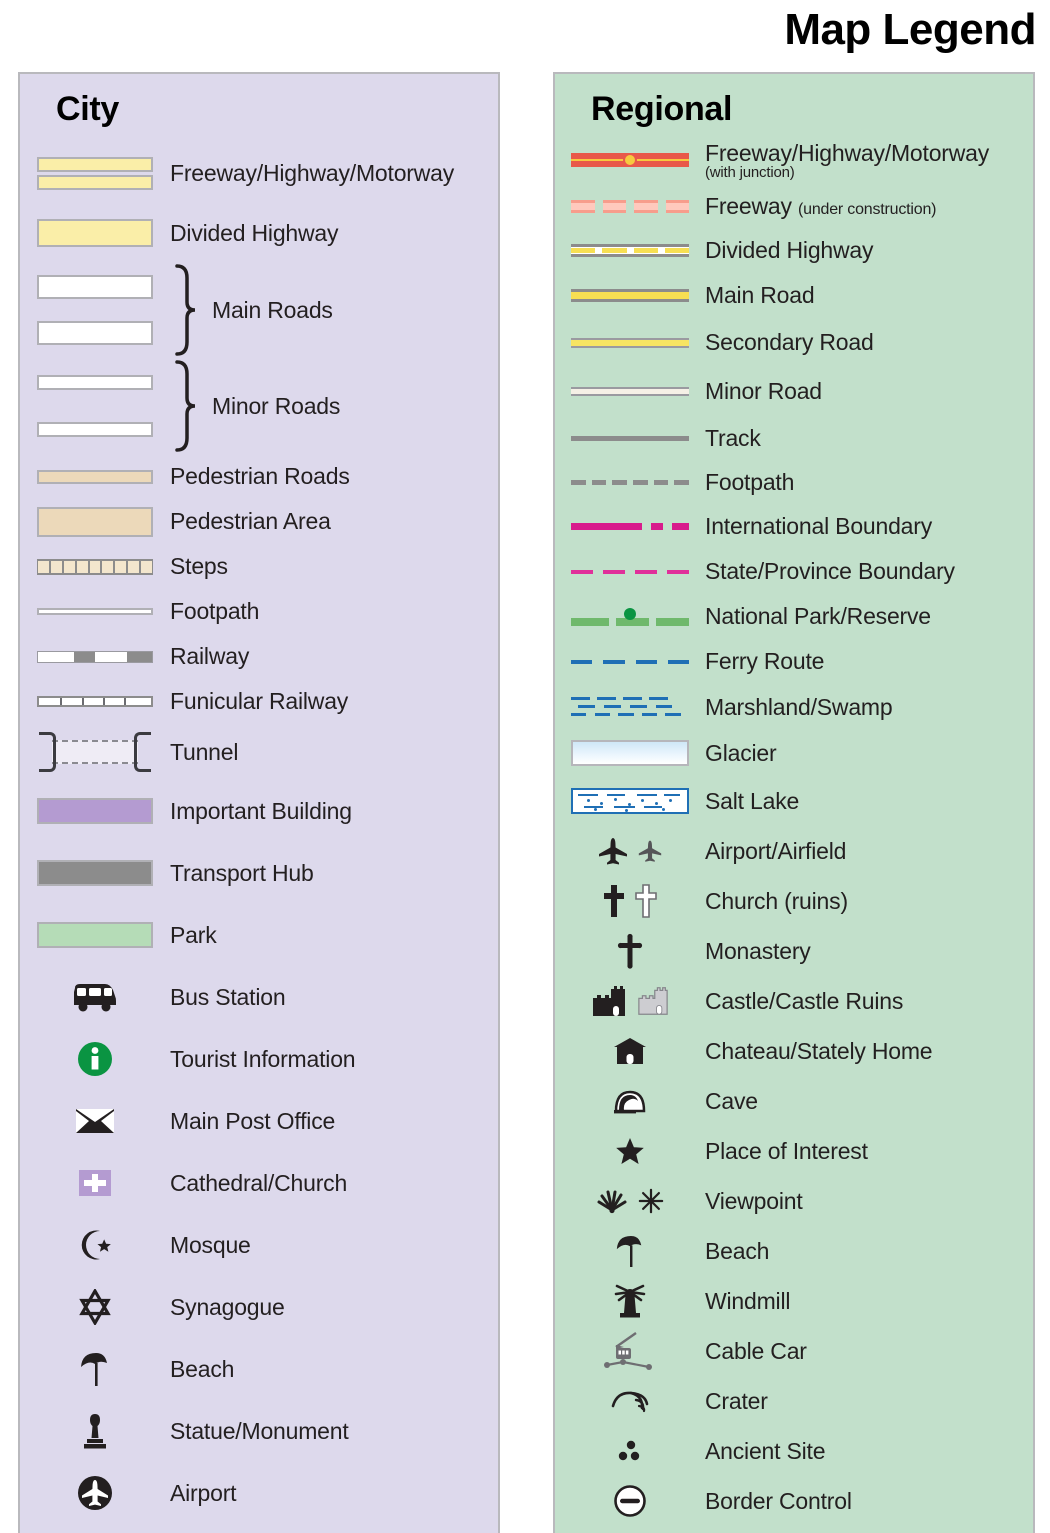 The height and width of the screenshot is (1533, 1050). I want to click on statue-icon, so click(95, 1431).